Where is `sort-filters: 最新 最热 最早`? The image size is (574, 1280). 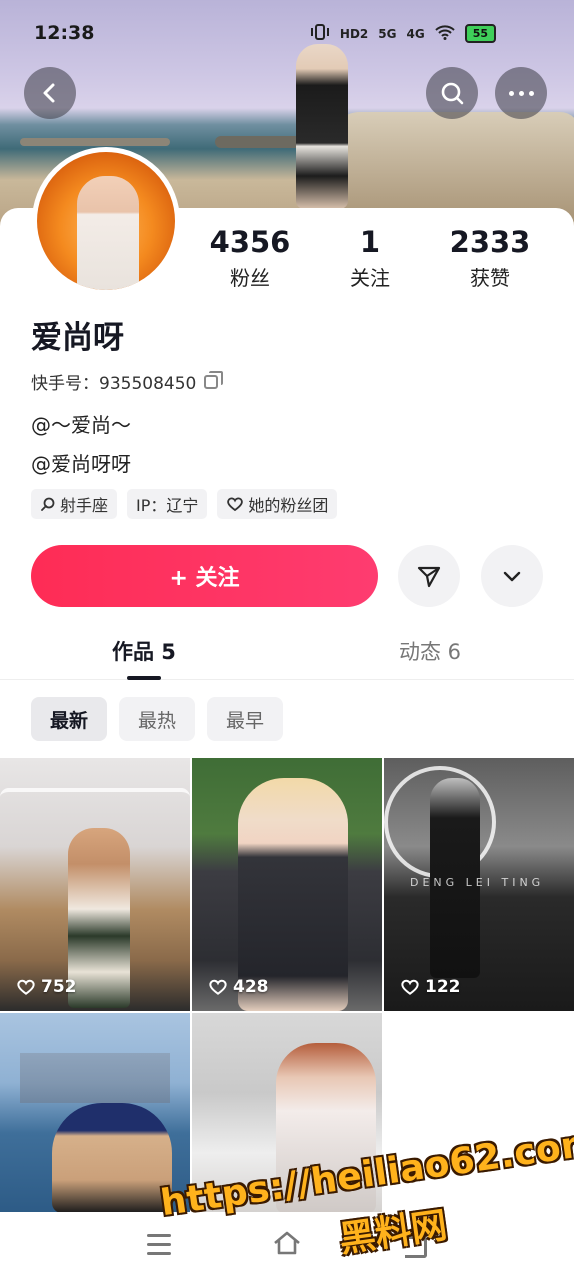 sort-filters: 最新 最热 最早 is located at coordinates (157, 719).